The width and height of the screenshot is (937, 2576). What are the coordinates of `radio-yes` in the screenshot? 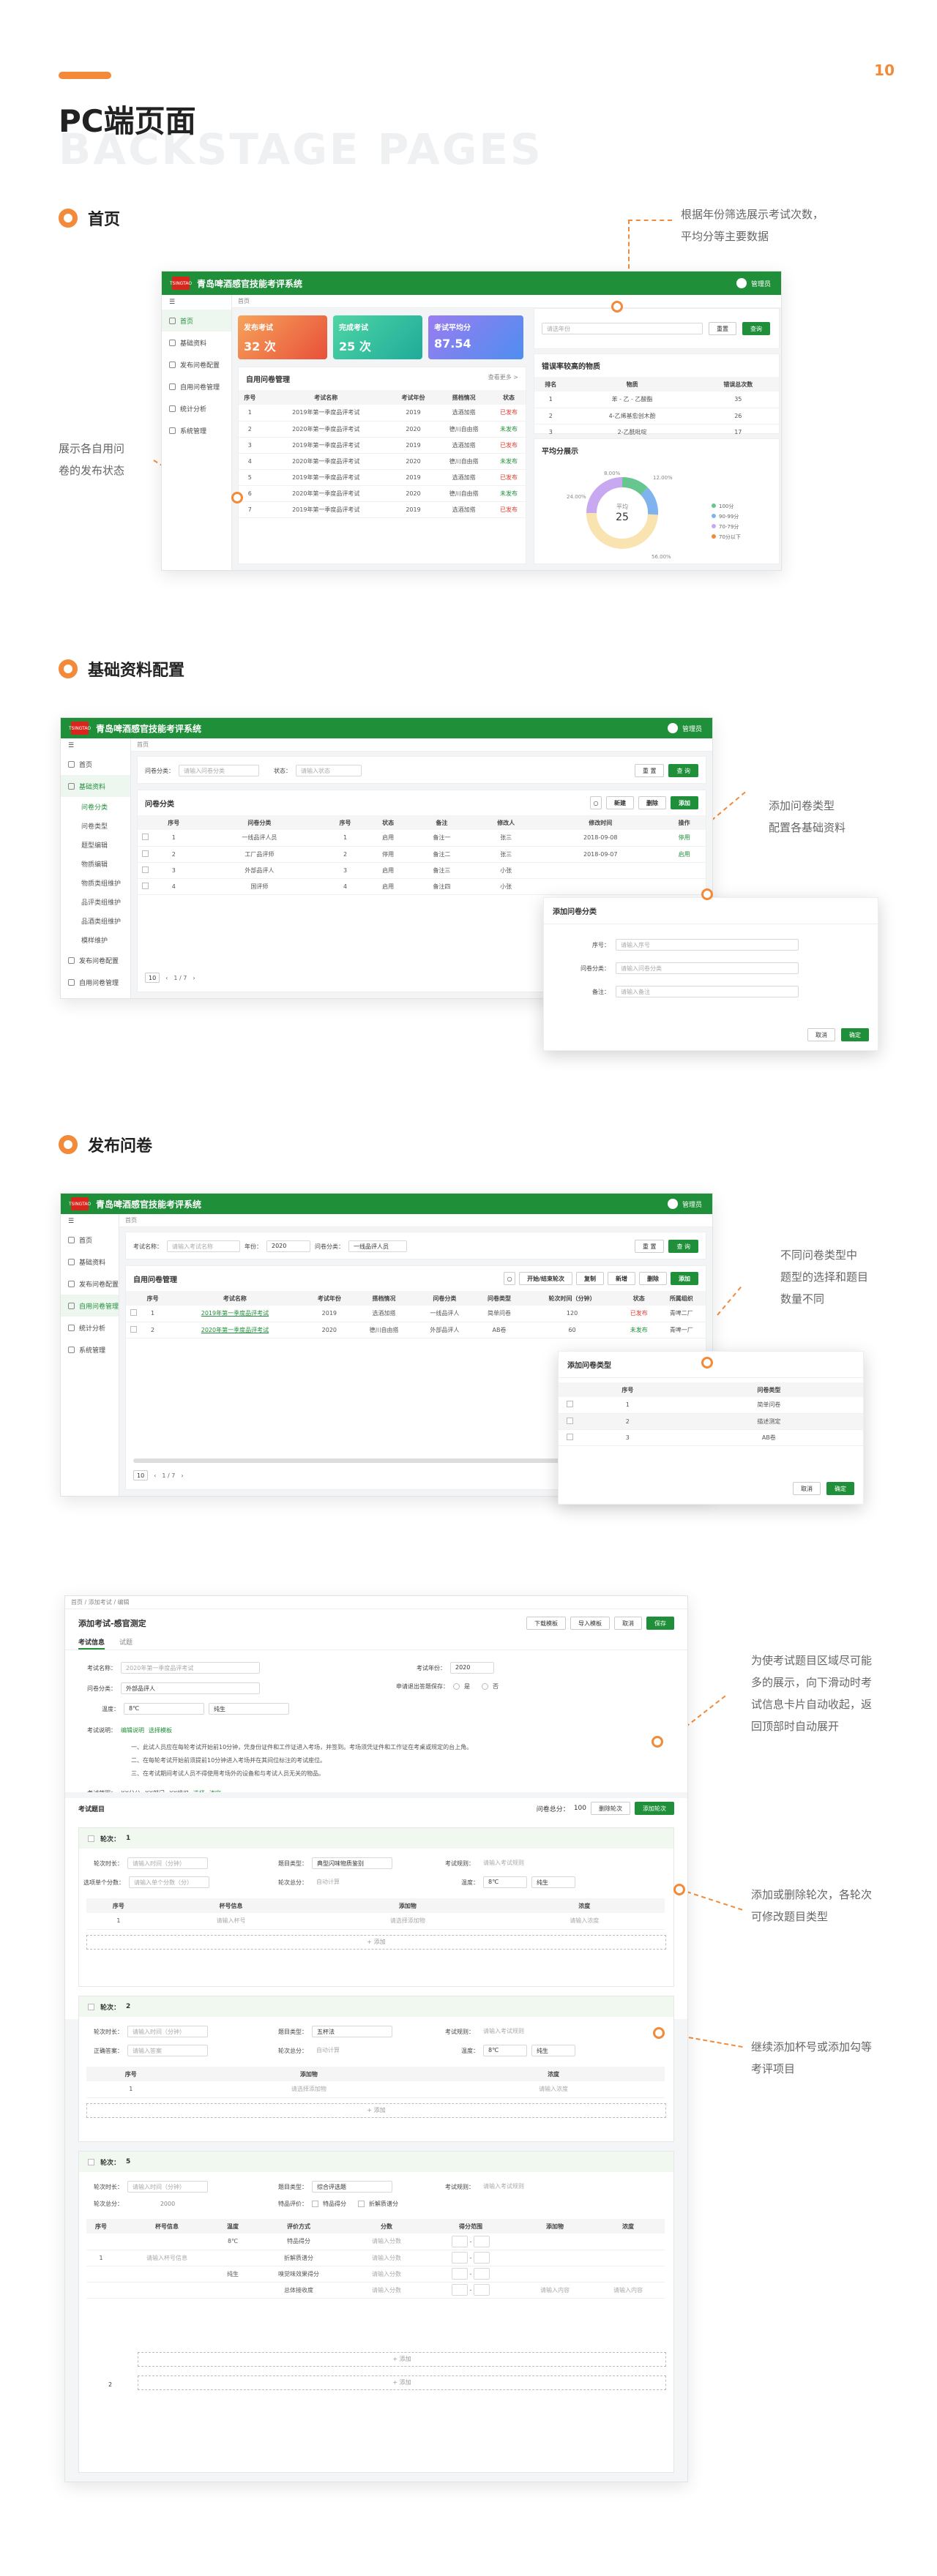 It's located at (457, 1686).